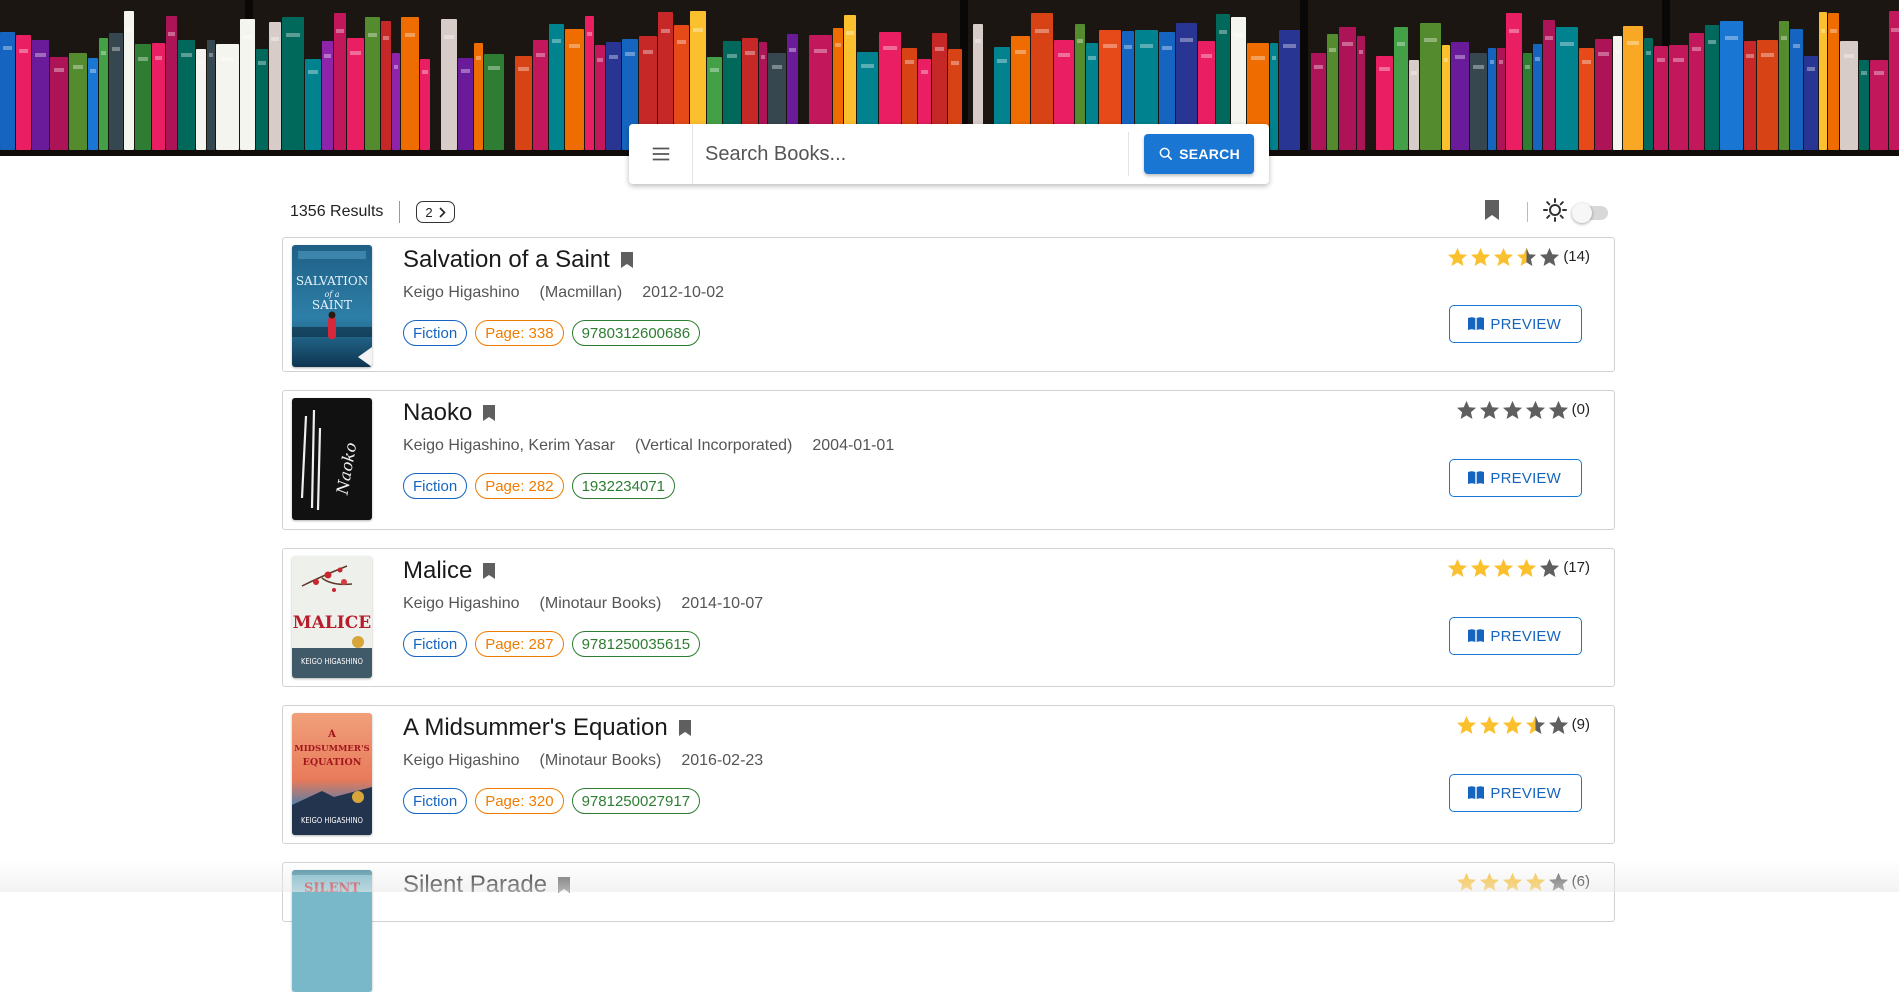 The image size is (1899, 992). I want to click on book-title: A Midsummer's Equation, so click(535, 728).